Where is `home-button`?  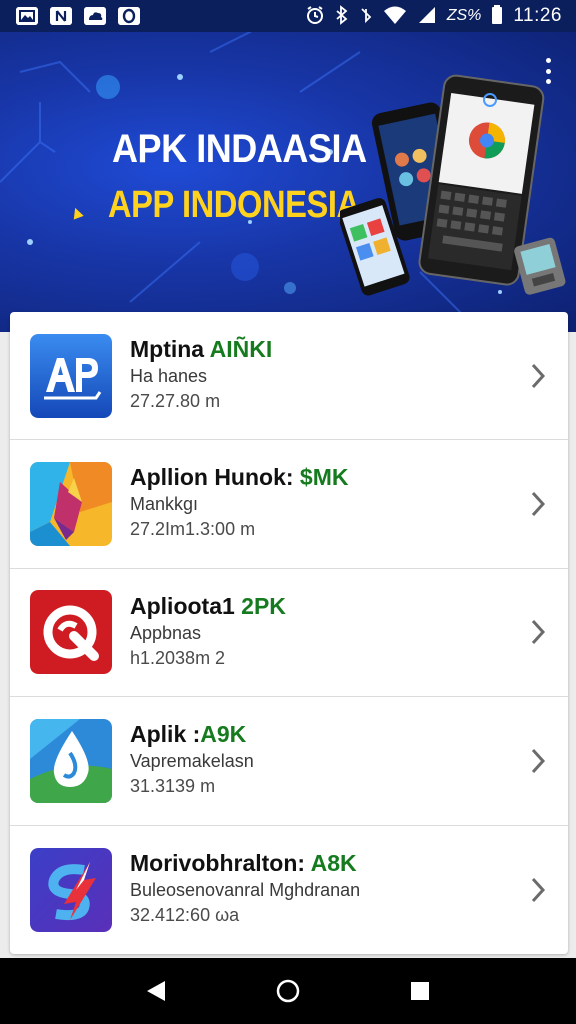 home-button is located at coordinates (288, 991).